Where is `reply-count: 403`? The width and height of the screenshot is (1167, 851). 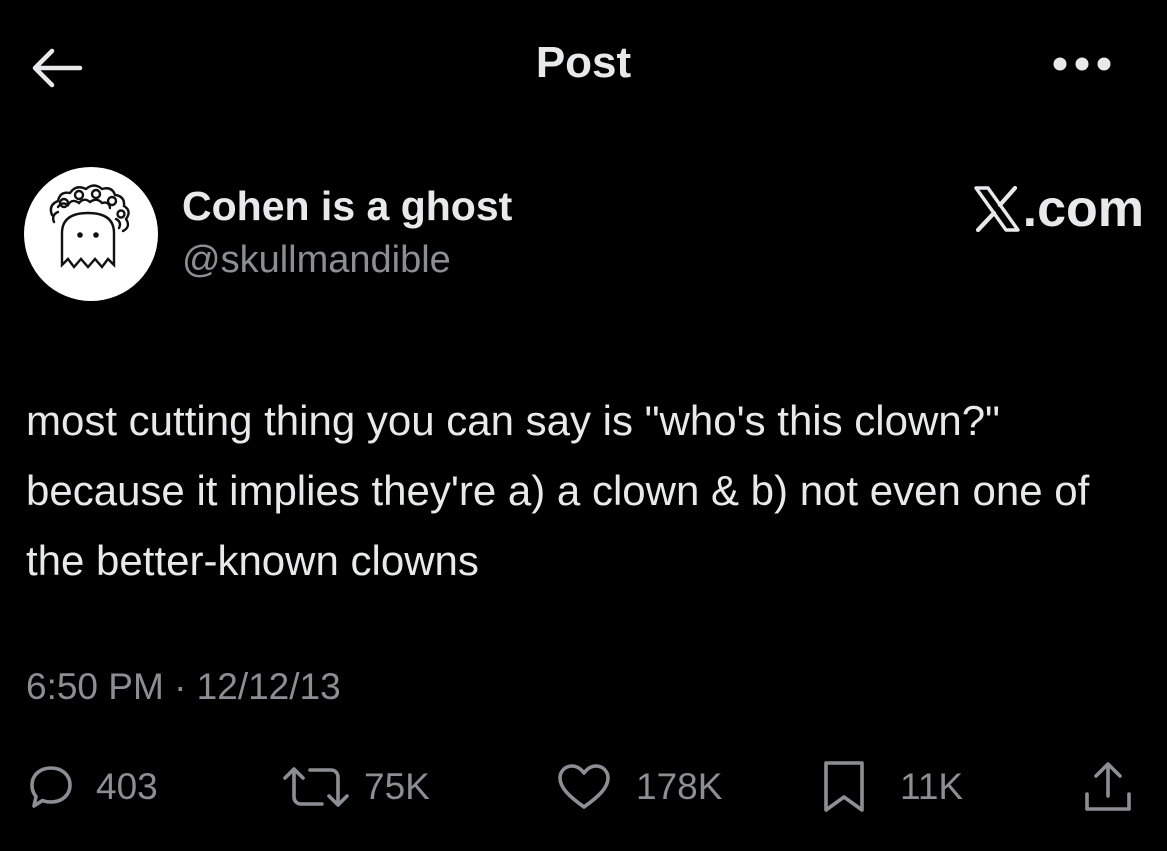
reply-count: 403 is located at coordinates (127, 786).